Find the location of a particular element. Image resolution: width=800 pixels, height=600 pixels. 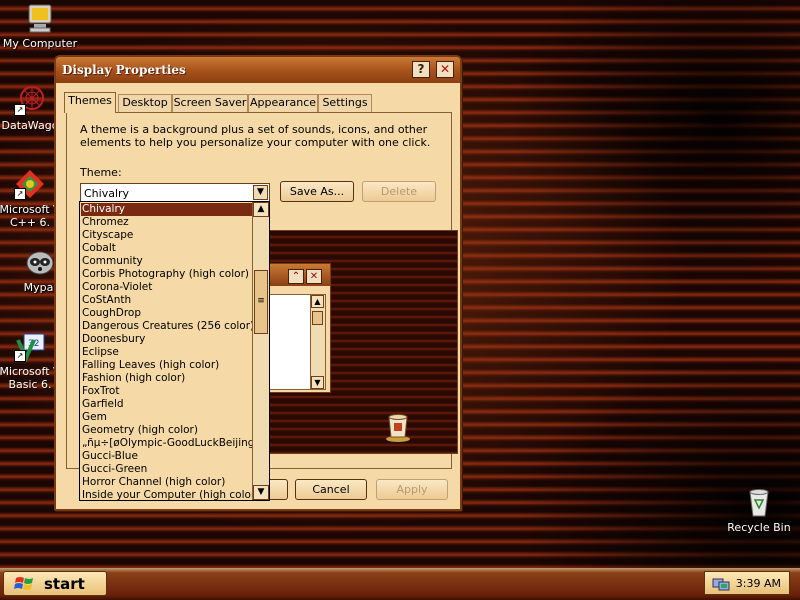

window-title: Display Properties is located at coordinates (124, 70).